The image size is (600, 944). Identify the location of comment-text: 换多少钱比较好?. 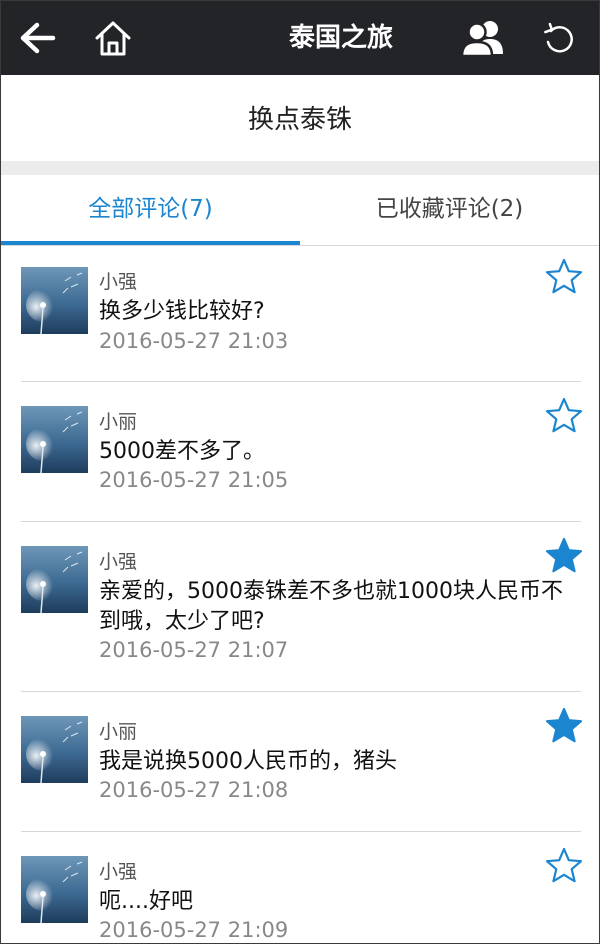
(182, 311).